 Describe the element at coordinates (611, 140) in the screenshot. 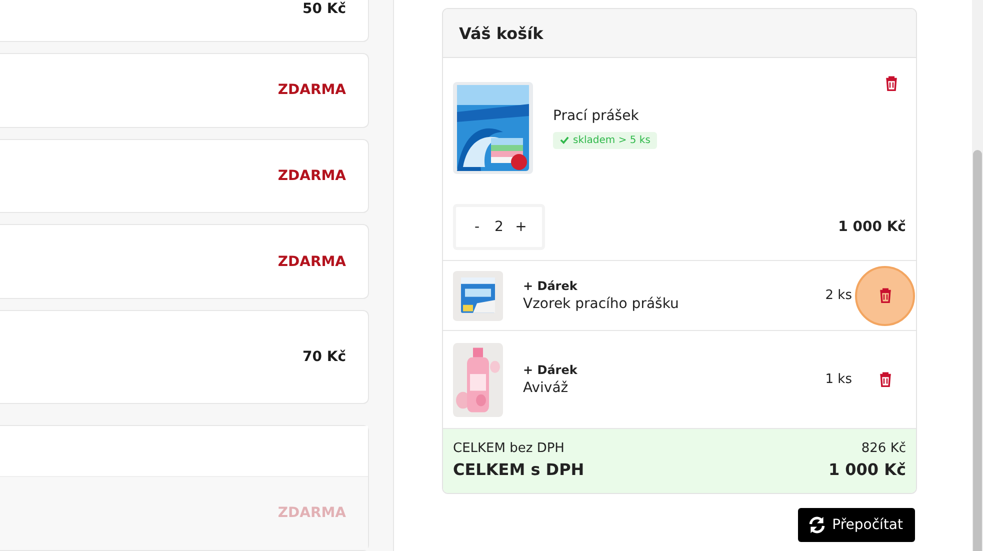

I see `stock-text: skladem > 5 ks` at that location.